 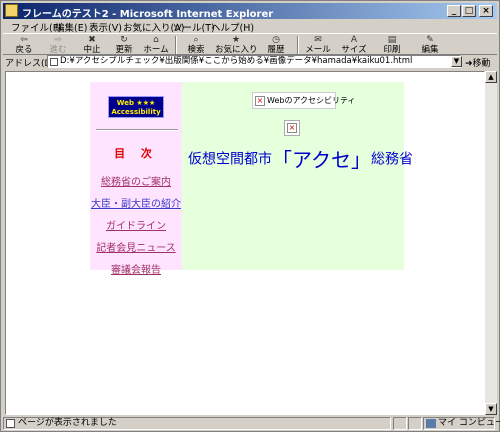 I want to click on ie-icon, so click(x=11, y=10).